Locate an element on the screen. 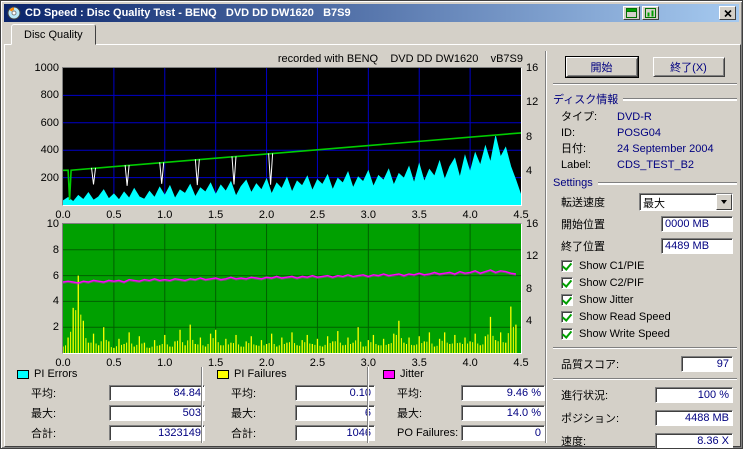  tick-label: 1.0 is located at coordinates (165, 215).